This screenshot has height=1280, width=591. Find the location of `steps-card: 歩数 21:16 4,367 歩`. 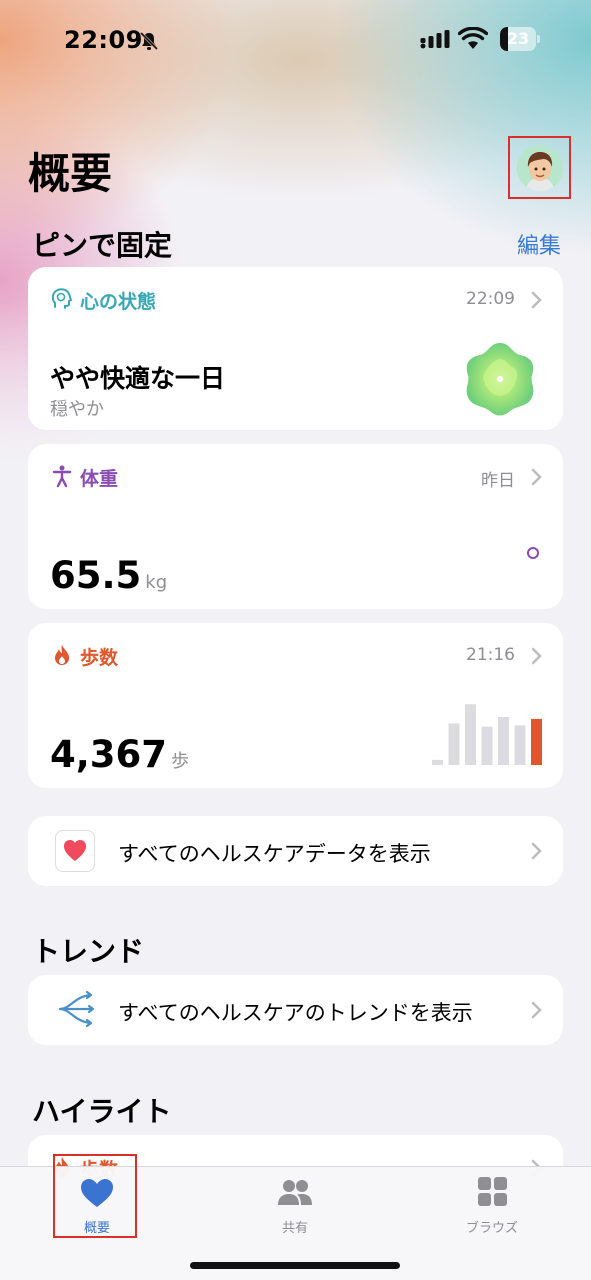

steps-card: 歩数 21:16 4,367 歩 is located at coordinates (295, 705).